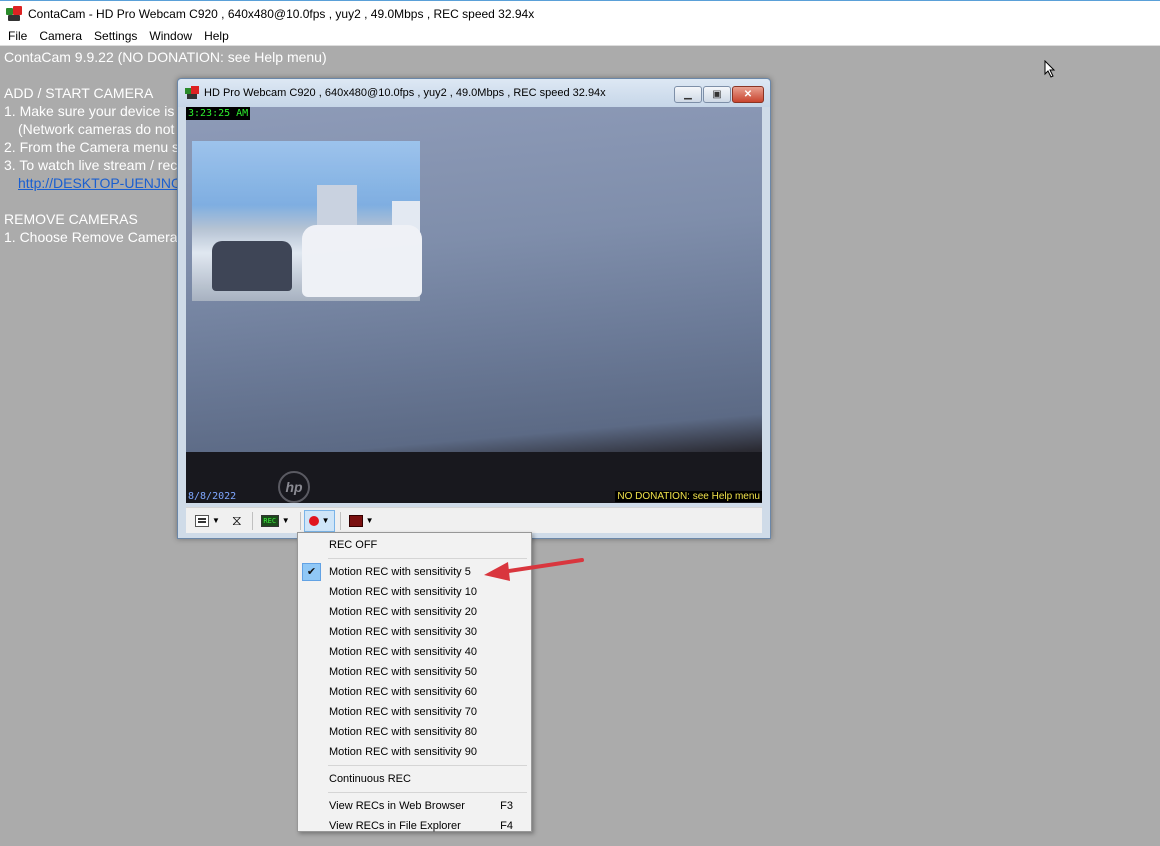 This screenshot has height=846, width=1160. I want to click on checkmark-icon: ✔, so click(311, 572).